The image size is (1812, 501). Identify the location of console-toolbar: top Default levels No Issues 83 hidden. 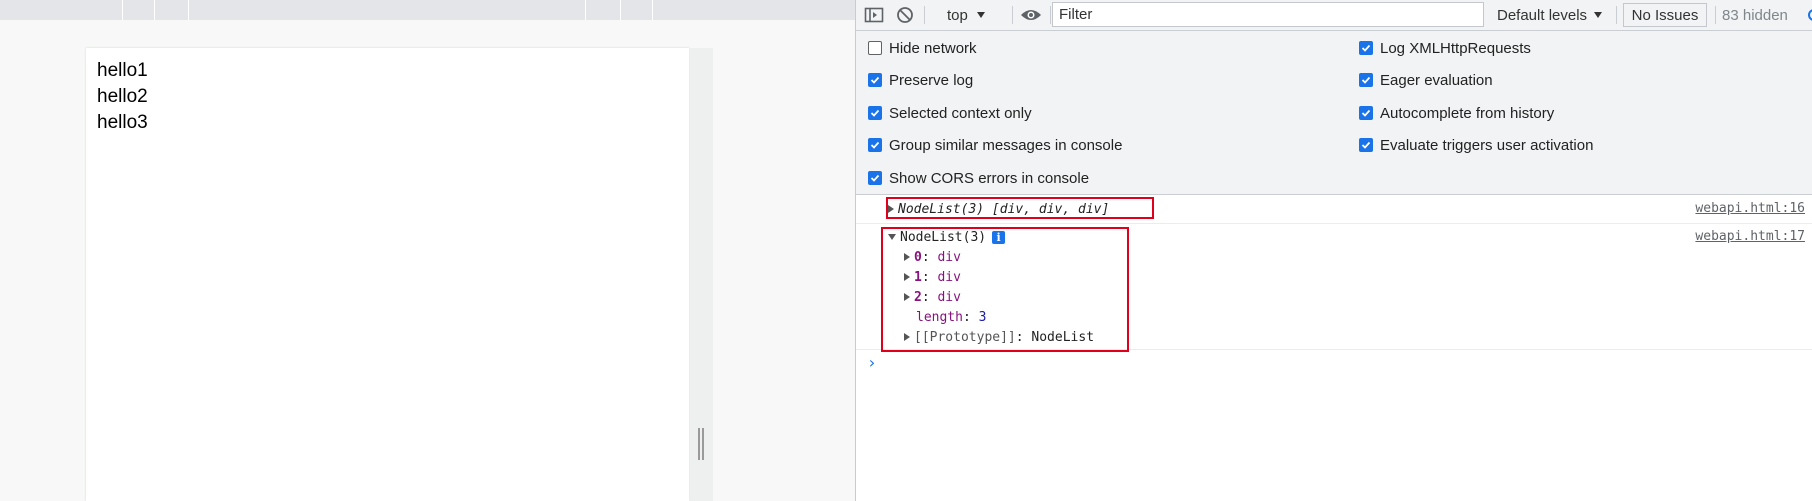
(1334, 15).